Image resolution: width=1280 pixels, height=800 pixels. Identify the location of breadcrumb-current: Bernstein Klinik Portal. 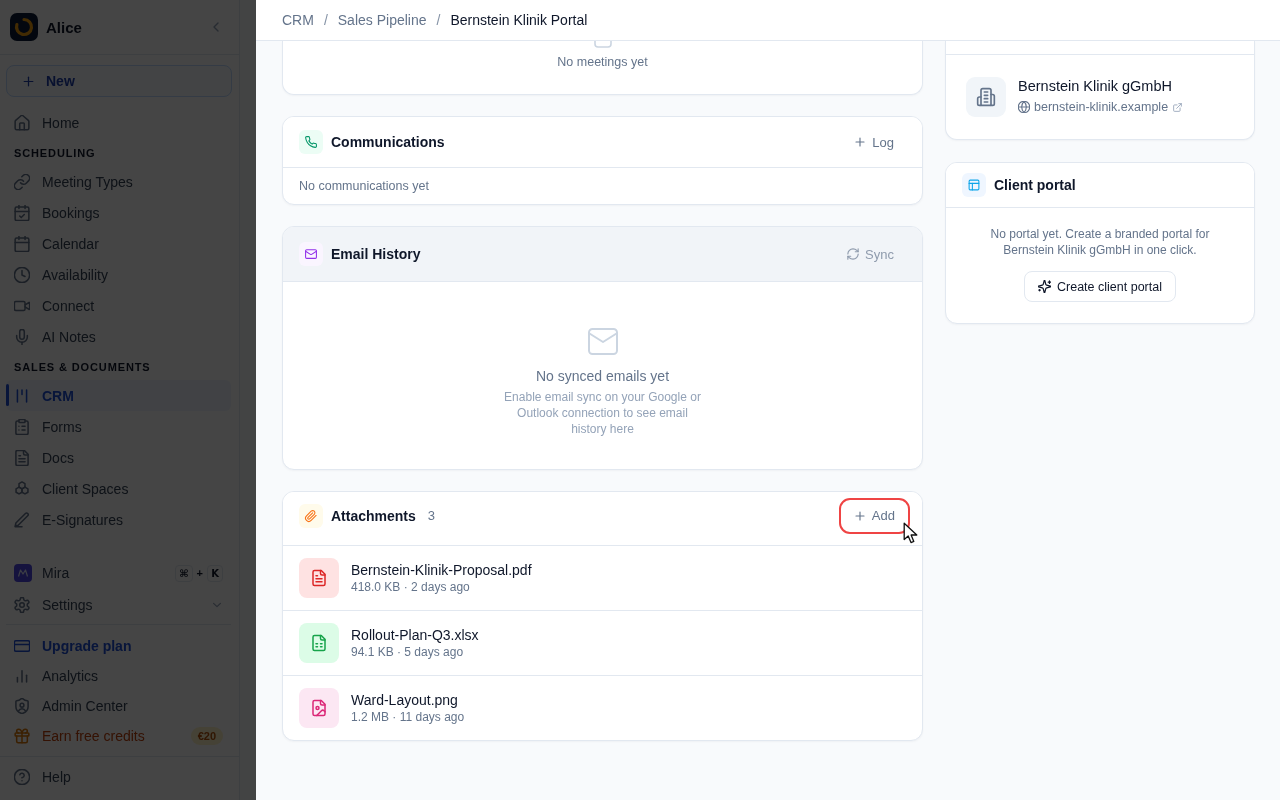
(519, 20).